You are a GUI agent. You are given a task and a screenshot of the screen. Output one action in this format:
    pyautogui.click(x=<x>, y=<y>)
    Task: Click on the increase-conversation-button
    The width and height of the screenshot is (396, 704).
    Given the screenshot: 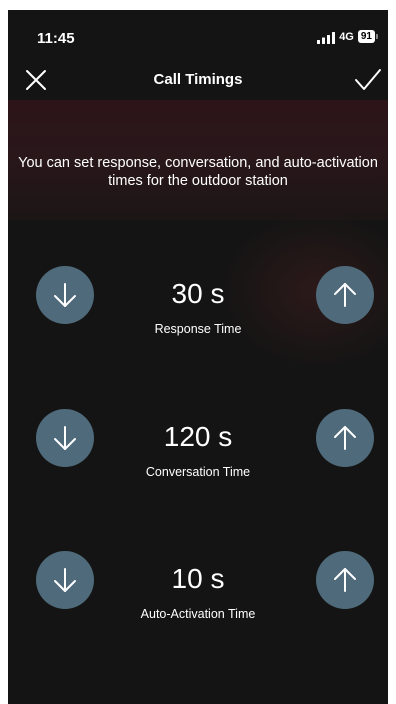 What is the action you would take?
    pyautogui.click(x=345, y=438)
    